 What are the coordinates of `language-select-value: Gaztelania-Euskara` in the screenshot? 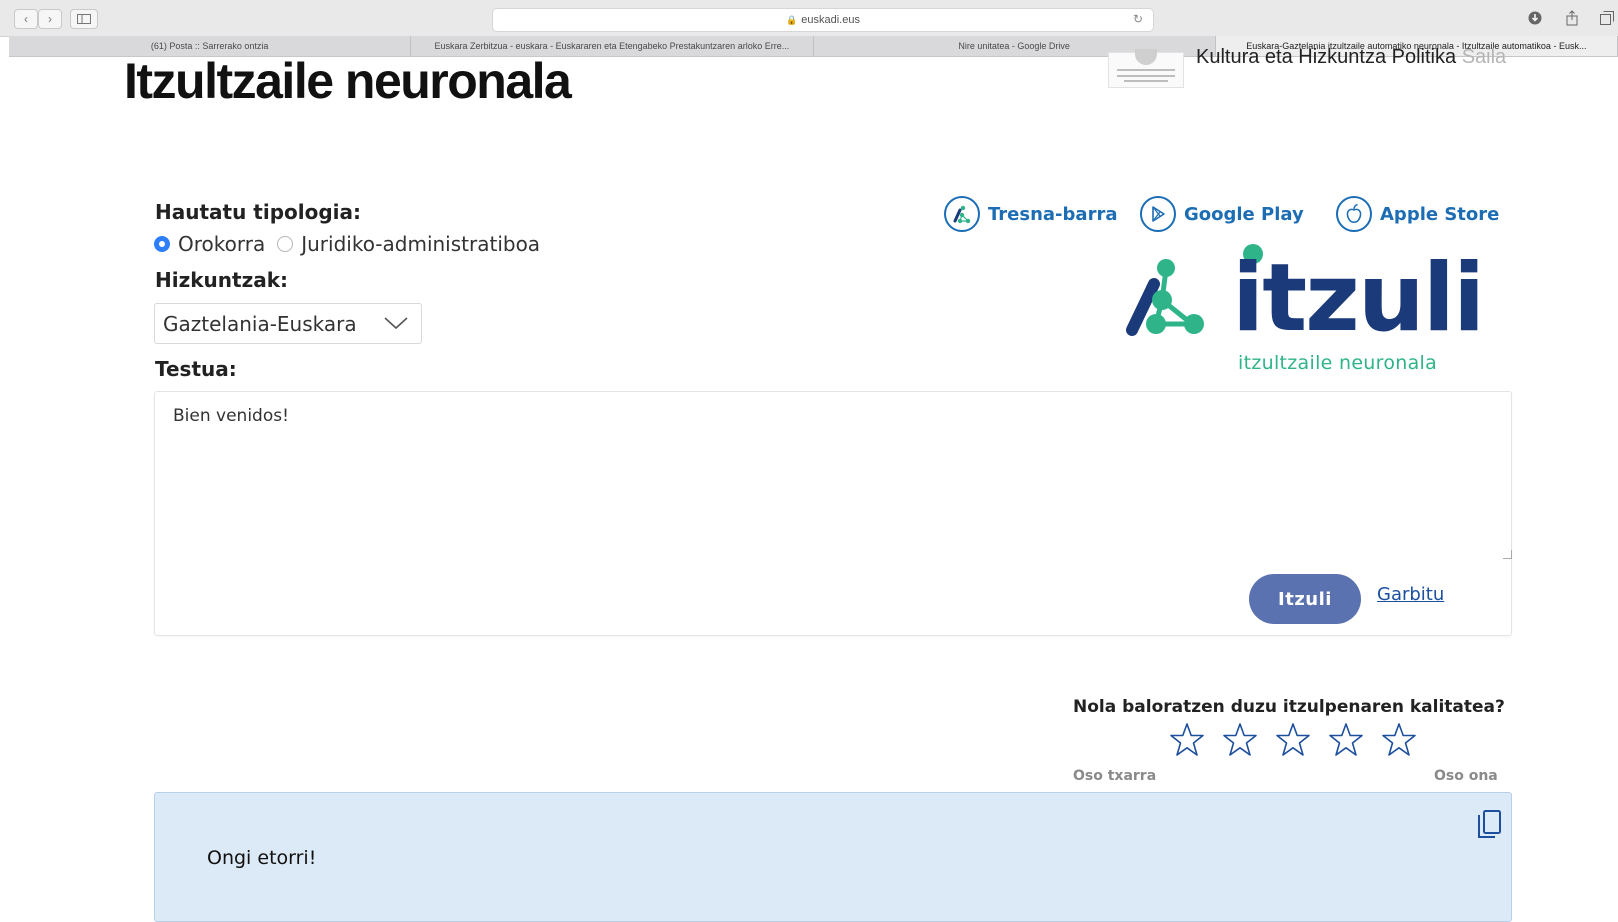 It's located at (260, 323).